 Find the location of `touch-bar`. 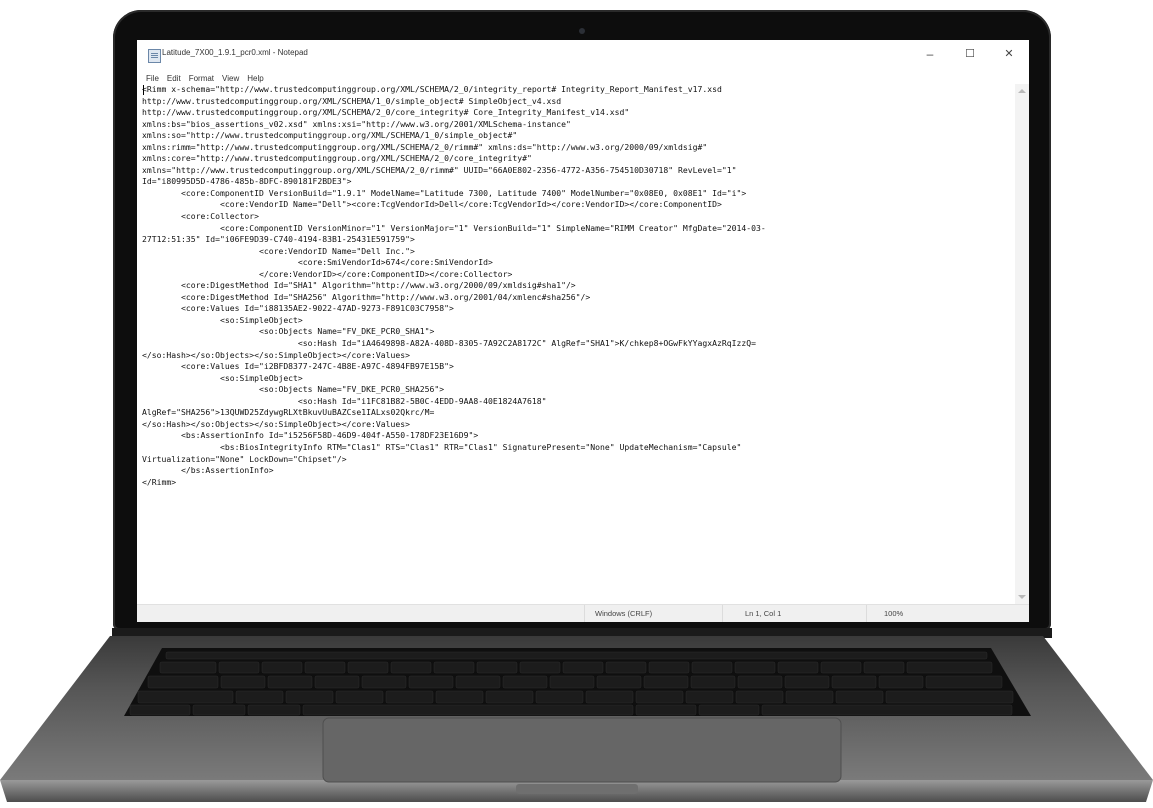

touch-bar is located at coordinates (576, 655).